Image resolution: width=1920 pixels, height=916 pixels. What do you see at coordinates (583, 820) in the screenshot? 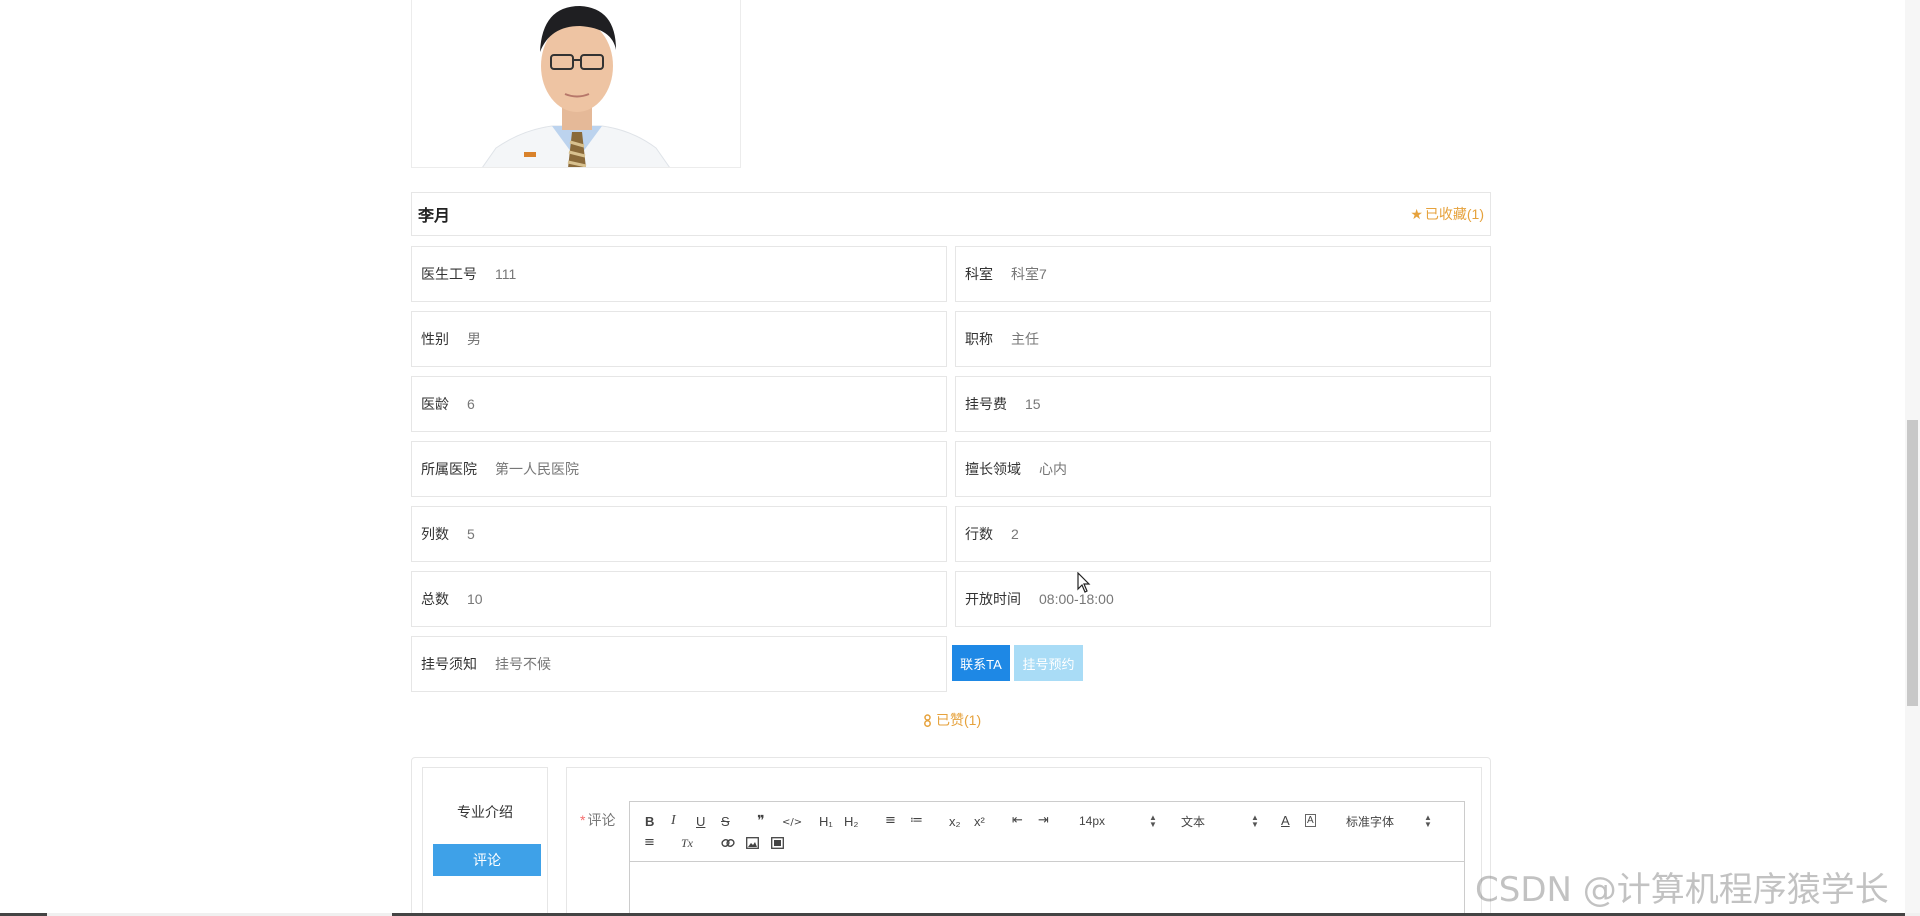
I see `required-mark: *` at bounding box center [583, 820].